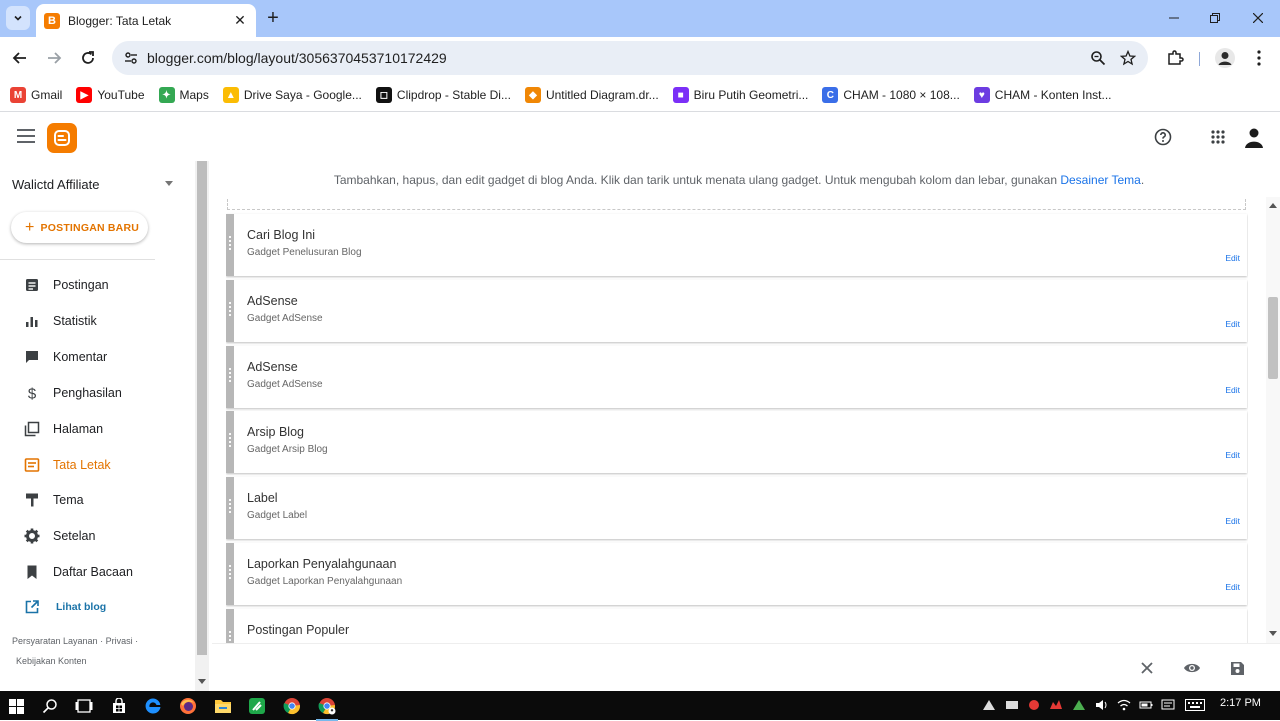 The image size is (1280, 721). I want to click on new-post-button: + POSTINGAN BARU, so click(79, 227).